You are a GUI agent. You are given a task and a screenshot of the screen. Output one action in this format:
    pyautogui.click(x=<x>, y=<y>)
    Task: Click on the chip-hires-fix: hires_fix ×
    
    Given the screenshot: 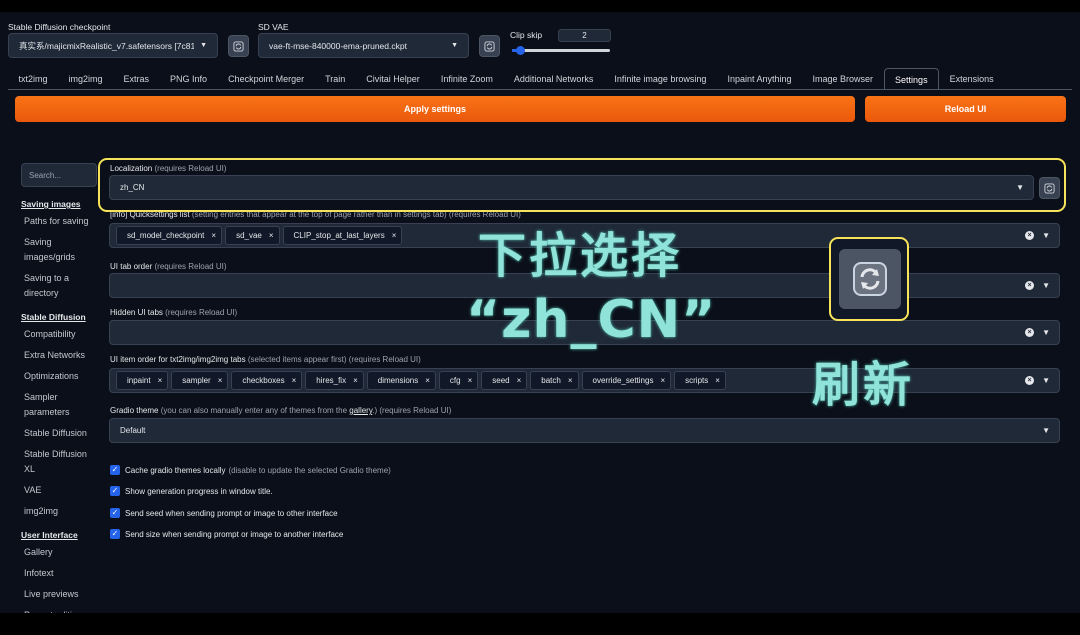 What is the action you would take?
    pyautogui.click(x=334, y=380)
    